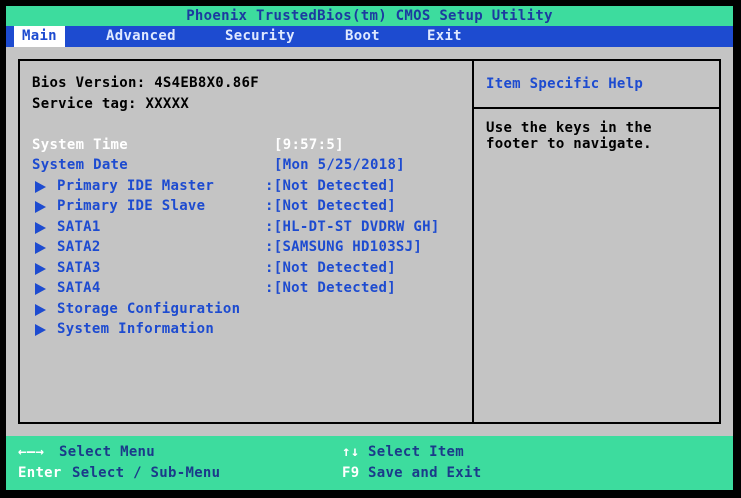 The image size is (741, 498). Describe the element at coordinates (145, 83) in the screenshot. I see `bios-version: Bios Version: 4S4EB8X0.86F` at that location.